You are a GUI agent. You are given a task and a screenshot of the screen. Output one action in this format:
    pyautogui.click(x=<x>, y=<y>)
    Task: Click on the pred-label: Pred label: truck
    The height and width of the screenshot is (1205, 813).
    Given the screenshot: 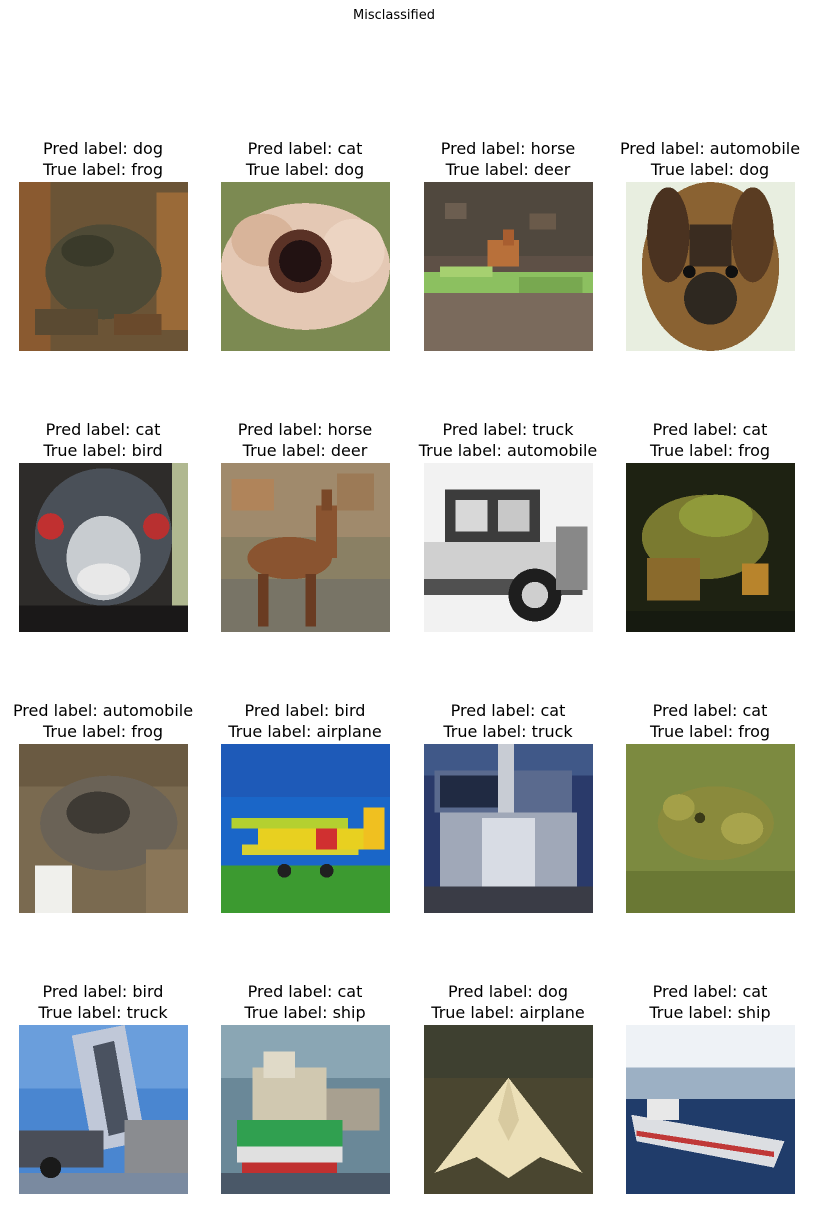 What is the action you would take?
    pyautogui.click(x=508, y=429)
    